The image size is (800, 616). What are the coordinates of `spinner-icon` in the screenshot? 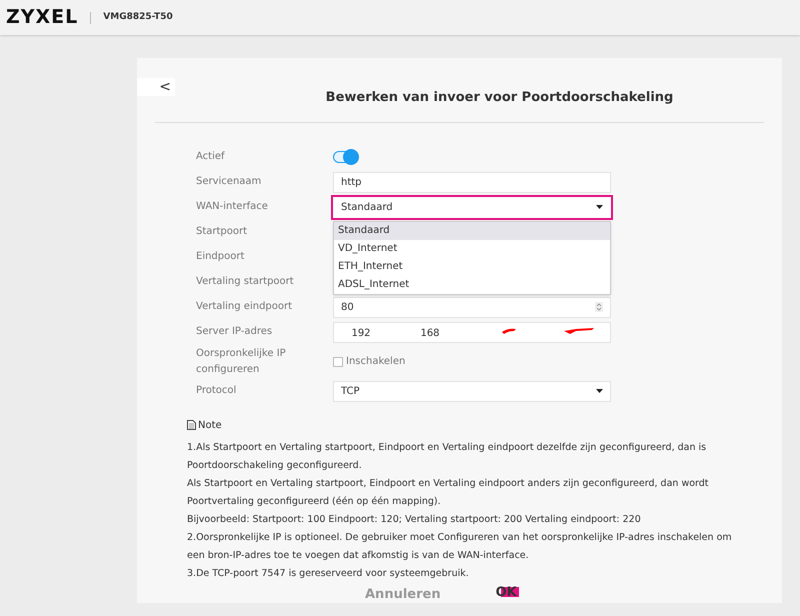 It's located at (599, 307).